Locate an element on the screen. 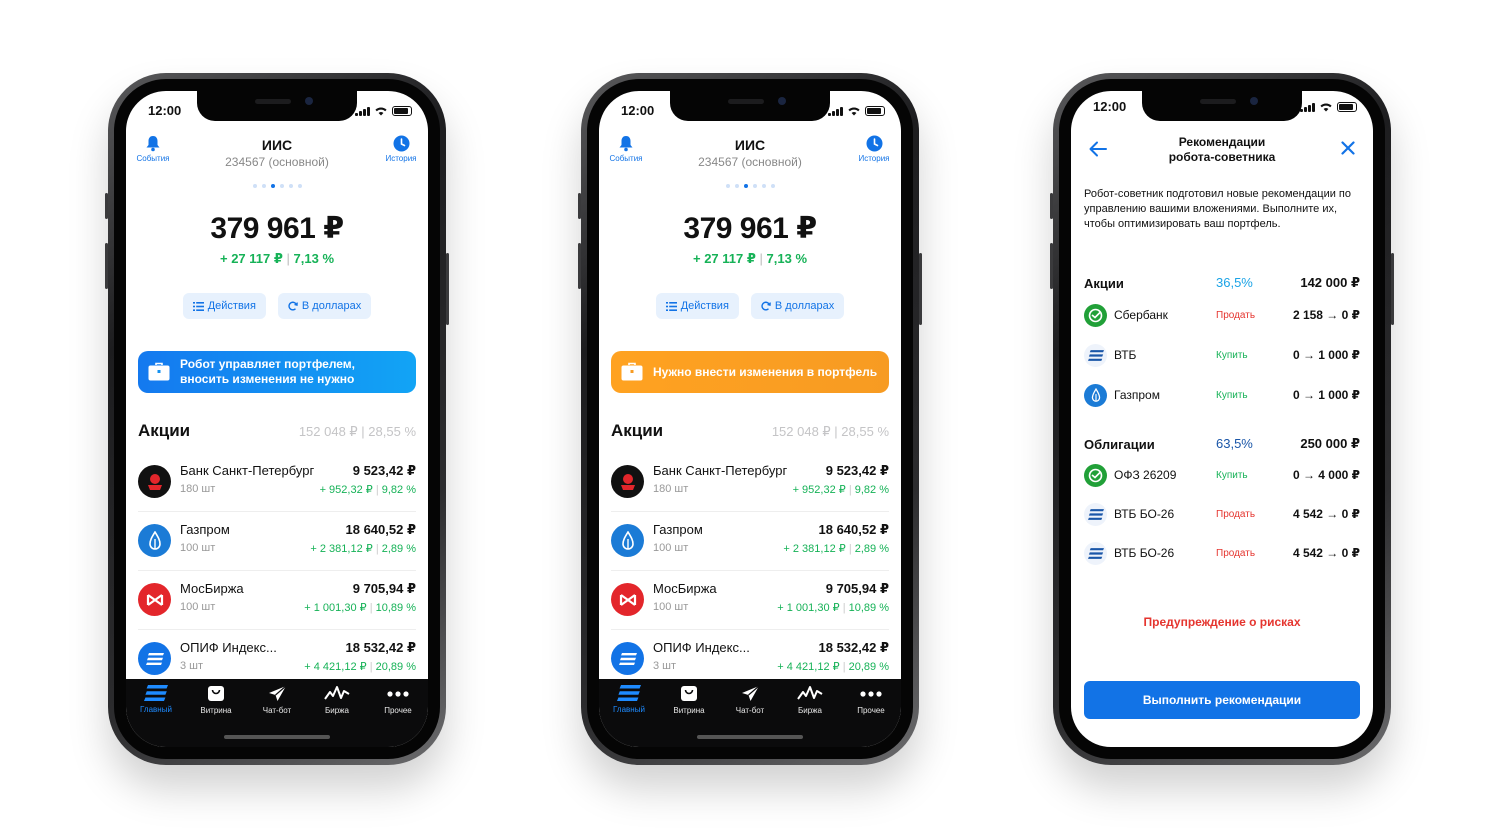 This screenshot has width=1500, height=836. reco-row-vtb-bo26: ВТБ БО-26 Продать 4 542 → 0 ₽ is located at coordinates (1222, 515).